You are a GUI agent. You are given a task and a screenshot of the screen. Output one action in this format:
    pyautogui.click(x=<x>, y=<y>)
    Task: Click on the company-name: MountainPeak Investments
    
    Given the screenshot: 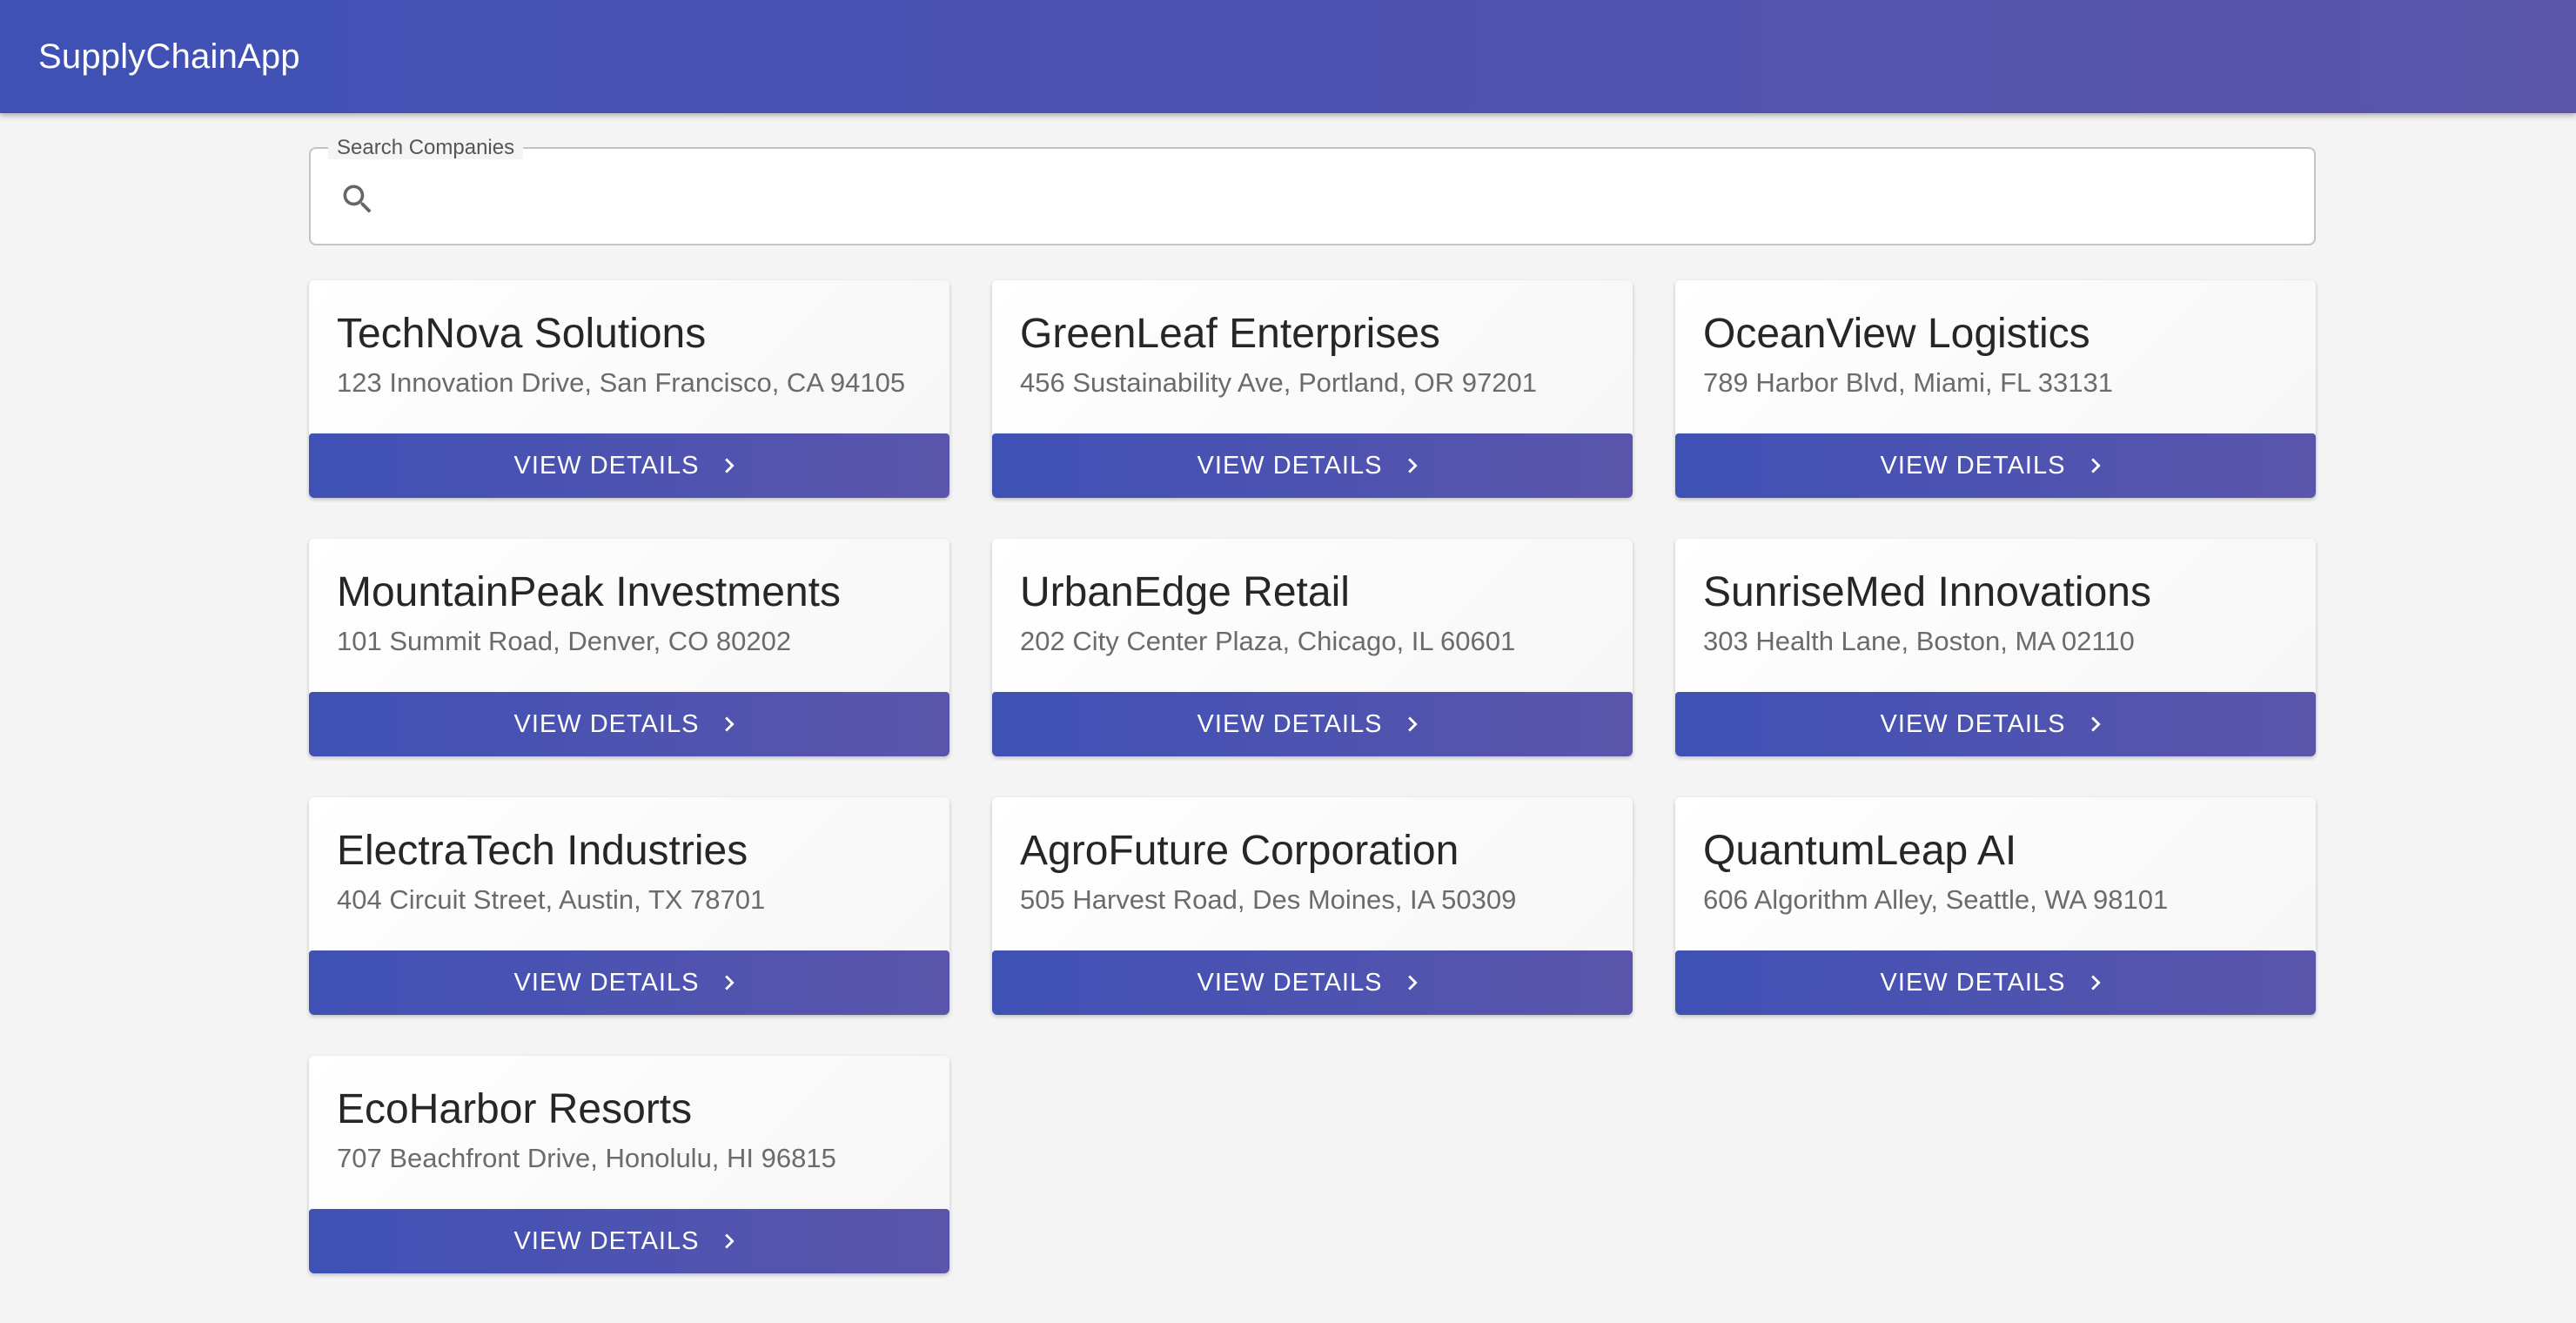 What is the action you would take?
    pyautogui.click(x=589, y=592)
    